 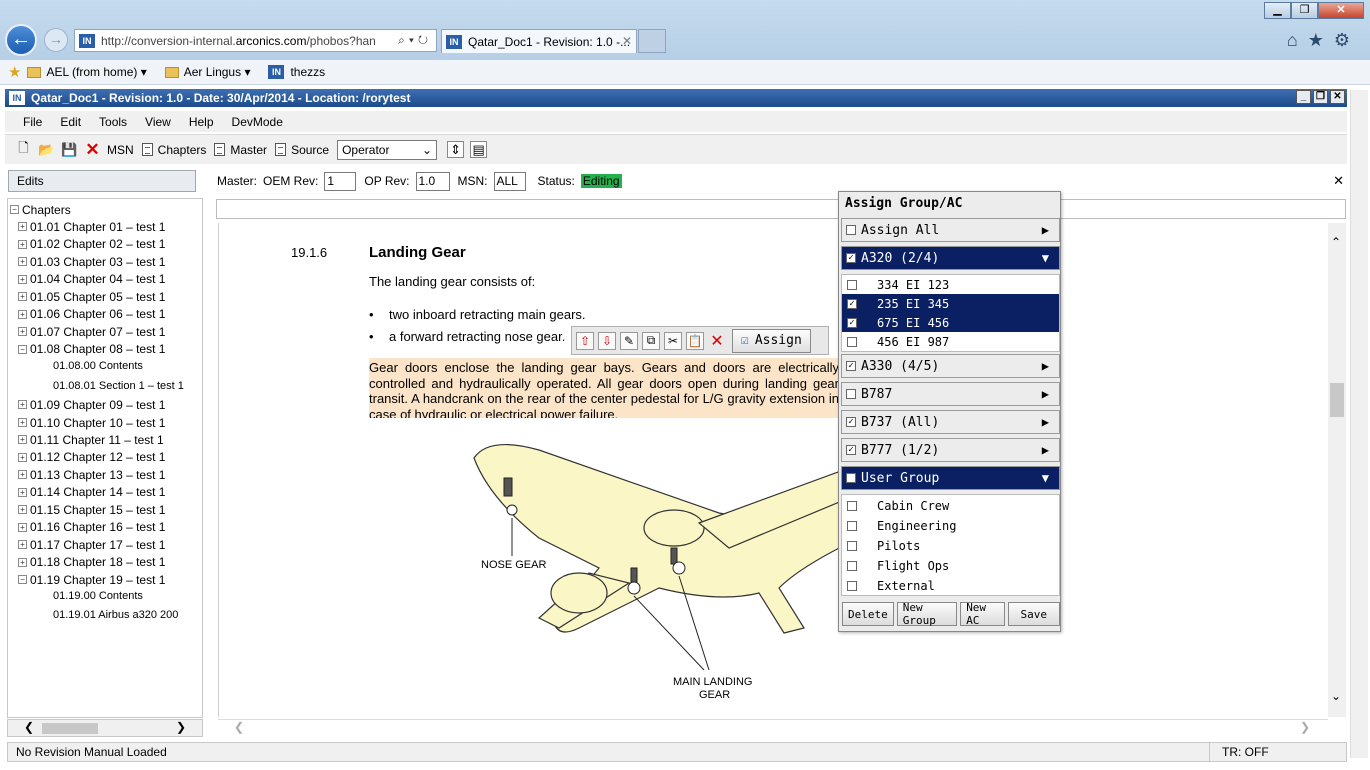 What do you see at coordinates (695, 340) in the screenshot?
I see `paste-icon: 📋` at bounding box center [695, 340].